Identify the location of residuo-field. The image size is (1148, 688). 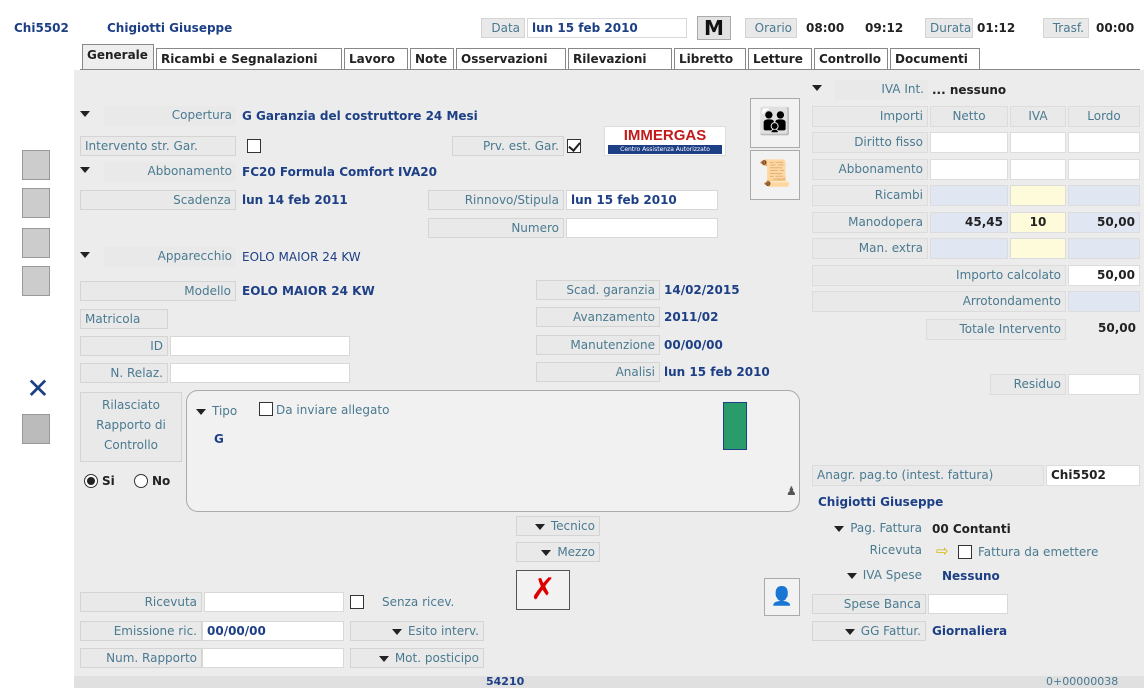
(1104, 384).